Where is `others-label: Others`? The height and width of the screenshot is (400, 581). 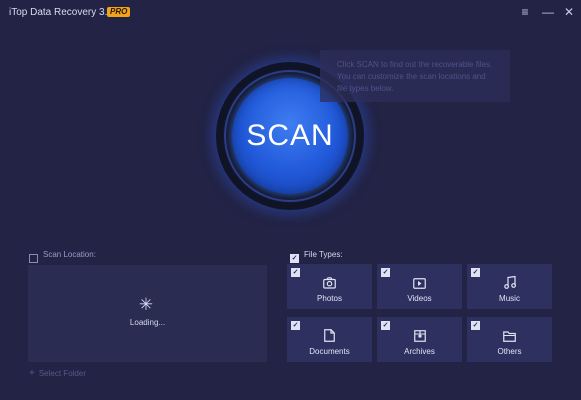 others-label: Others is located at coordinates (509, 351).